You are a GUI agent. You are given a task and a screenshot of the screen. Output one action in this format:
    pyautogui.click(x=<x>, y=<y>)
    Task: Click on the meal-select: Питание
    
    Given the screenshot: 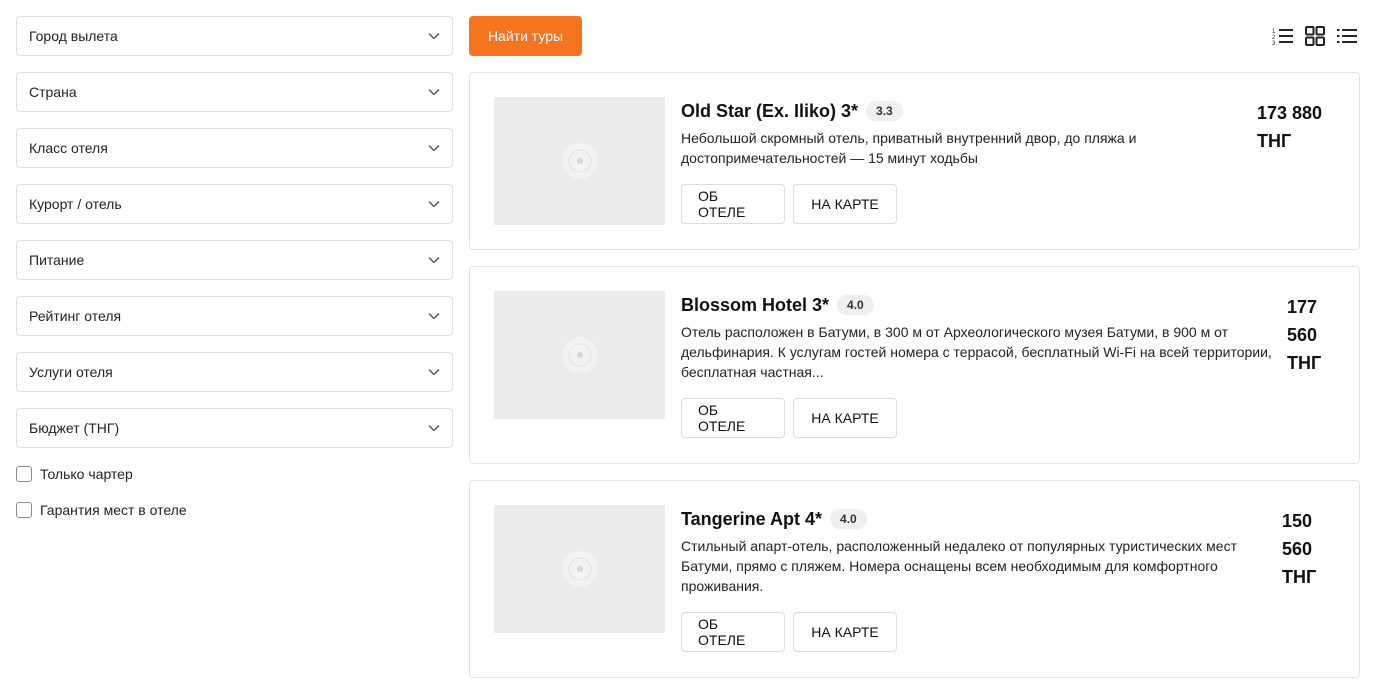 What is the action you would take?
    pyautogui.click(x=234, y=260)
    